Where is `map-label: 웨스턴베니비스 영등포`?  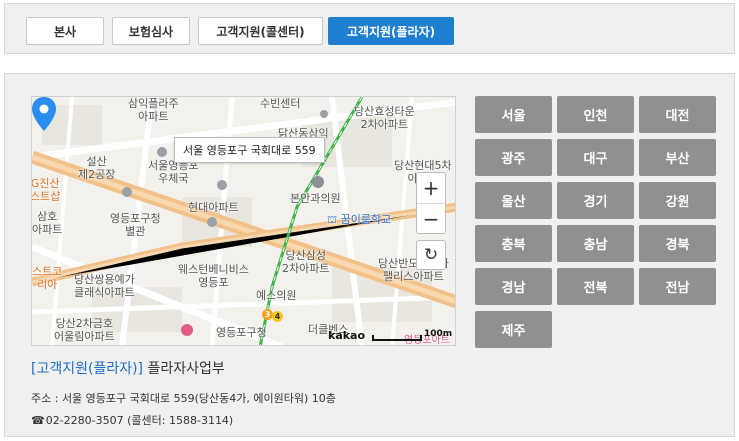
map-label: 웨스턴베니비스 영등포 is located at coordinates (213, 276).